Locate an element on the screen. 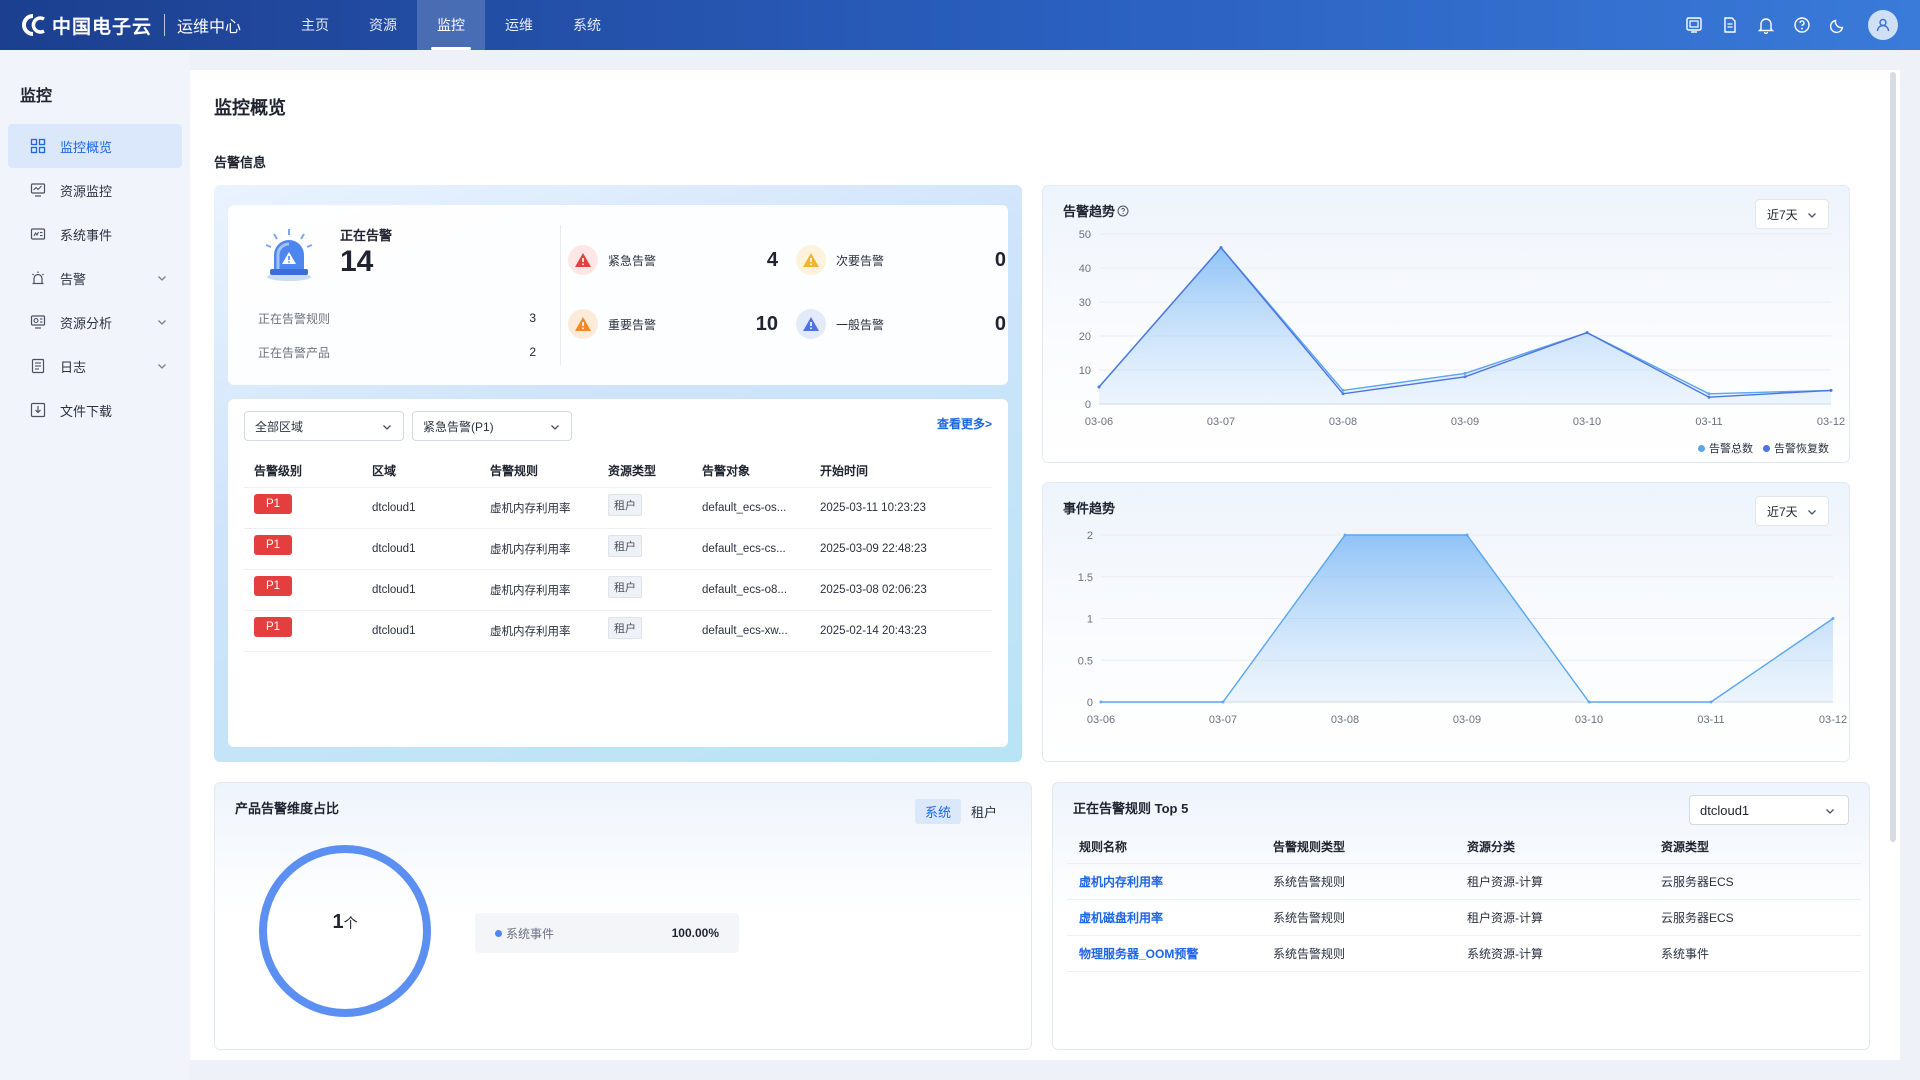 The height and width of the screenshot is (1080, 1920). analysis-icon is located at coordinates (38, 322).